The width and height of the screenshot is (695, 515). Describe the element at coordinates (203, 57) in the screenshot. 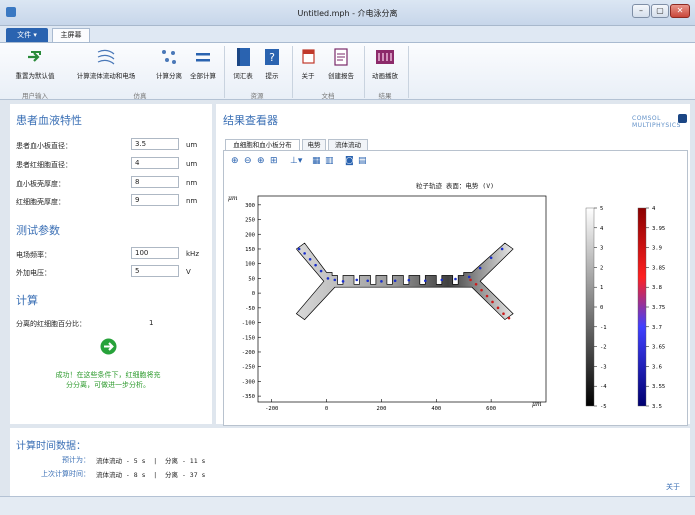

I see `compute-all-icon` at that location.